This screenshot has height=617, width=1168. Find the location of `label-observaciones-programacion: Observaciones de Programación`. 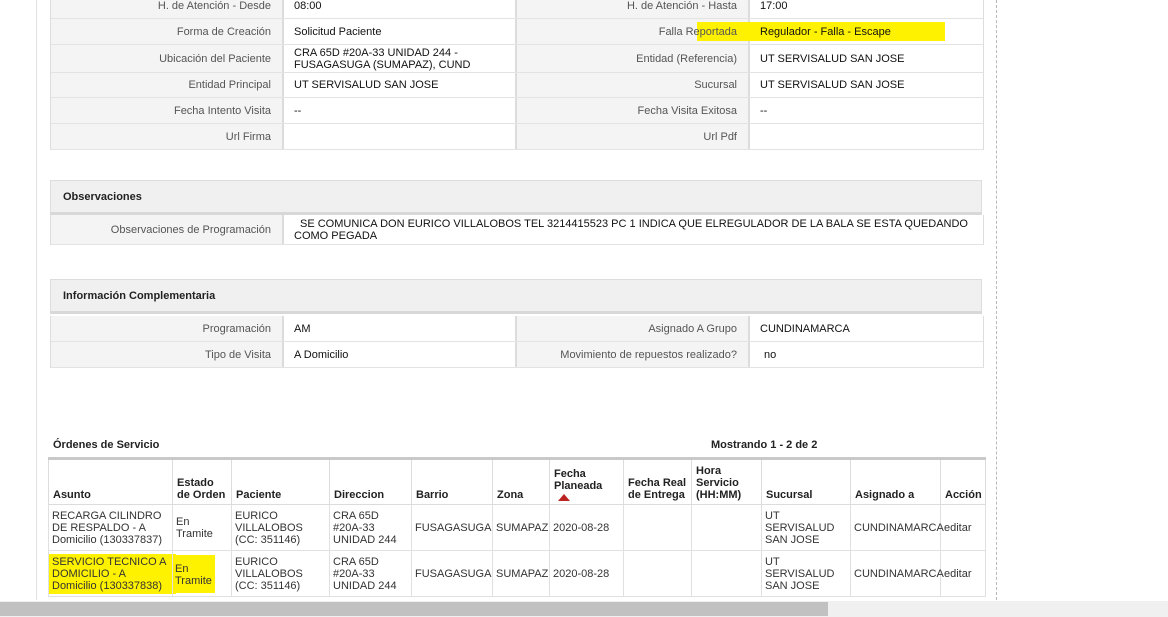

label-observaciones-programacion: Observaciones de Programación is located at coordinates (167, 229).